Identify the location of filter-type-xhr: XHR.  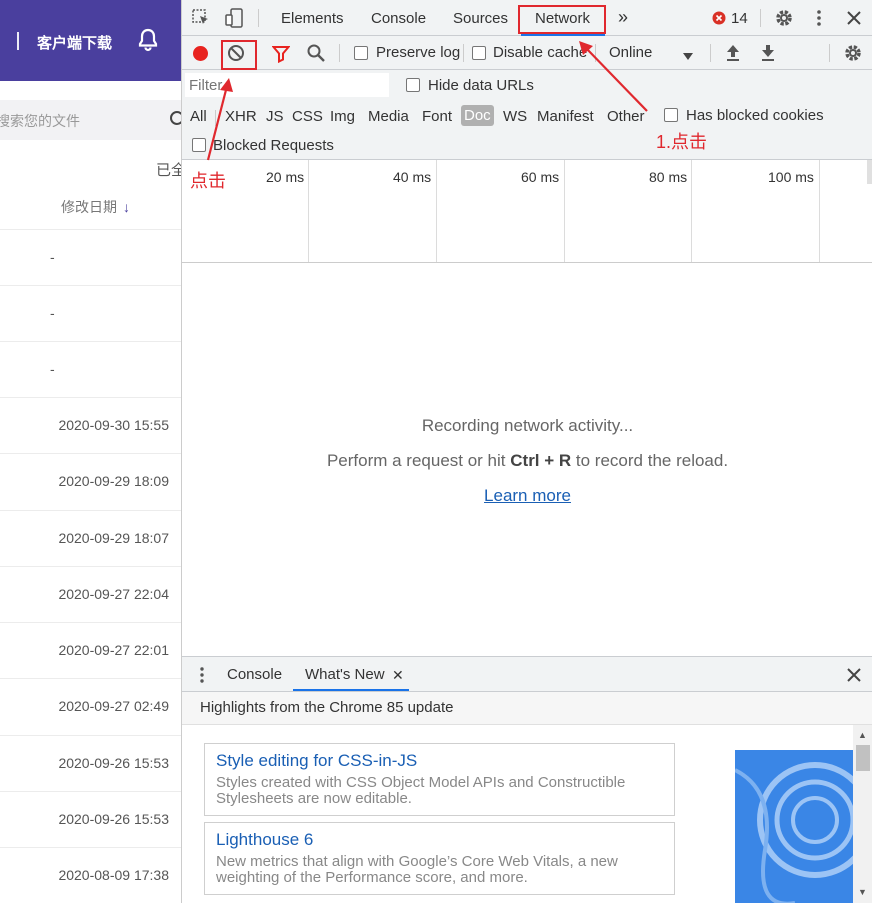
(241, 116).